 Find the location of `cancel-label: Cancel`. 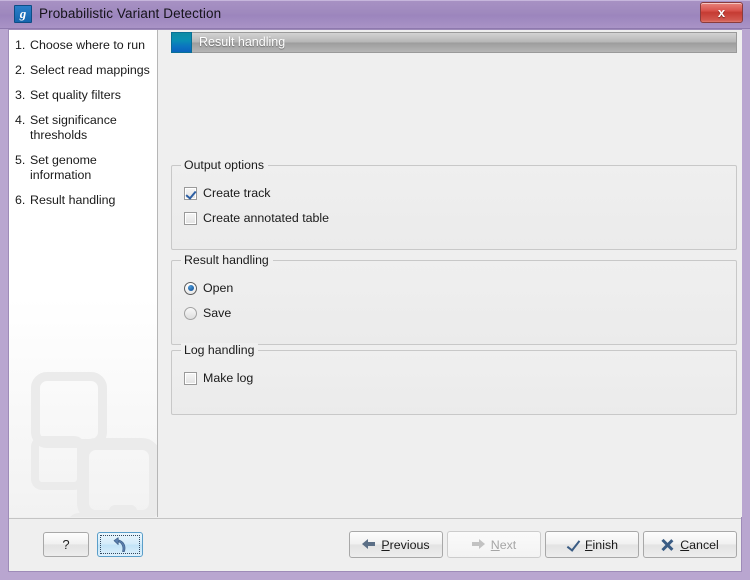

cancel-label: Cancel is located at coordinates (699, 544).